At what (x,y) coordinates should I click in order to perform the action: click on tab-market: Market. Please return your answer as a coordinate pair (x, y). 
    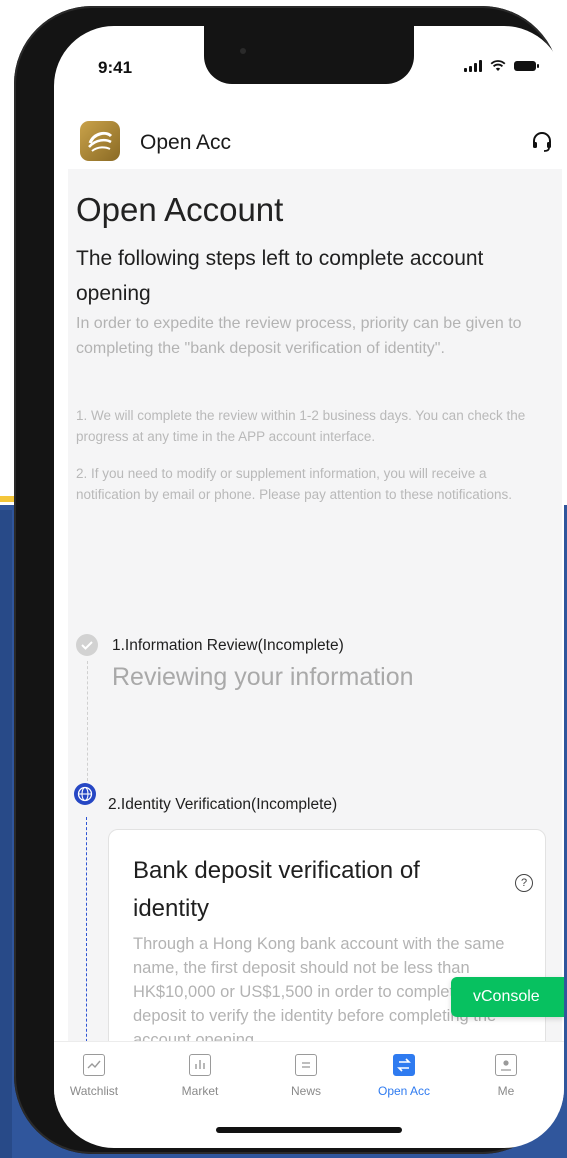
    Looking at the image, I should click on (200, 1076).